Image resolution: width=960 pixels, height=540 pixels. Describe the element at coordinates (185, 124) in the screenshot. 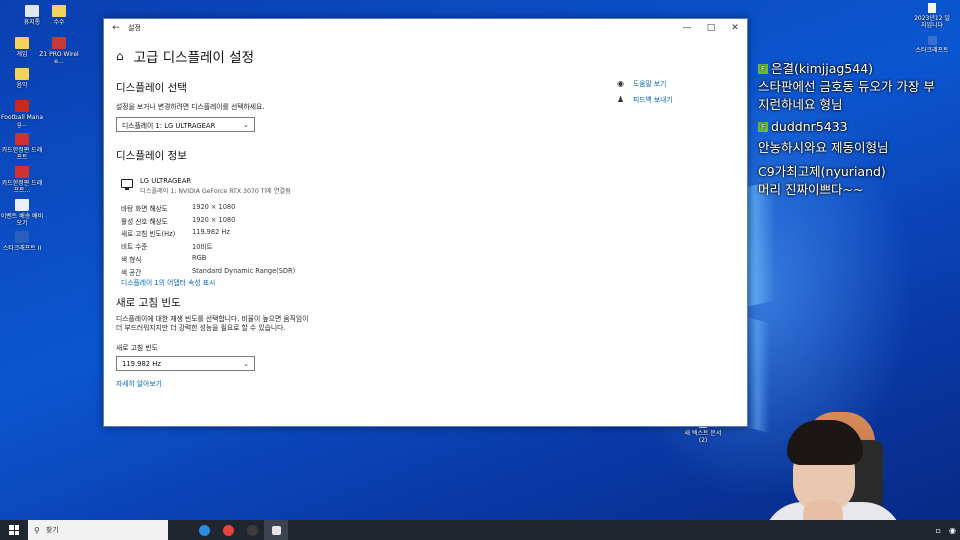

I see `display-dropdown: 디스플레이 1: LG ULTRAGEAR ⌄` at that location.